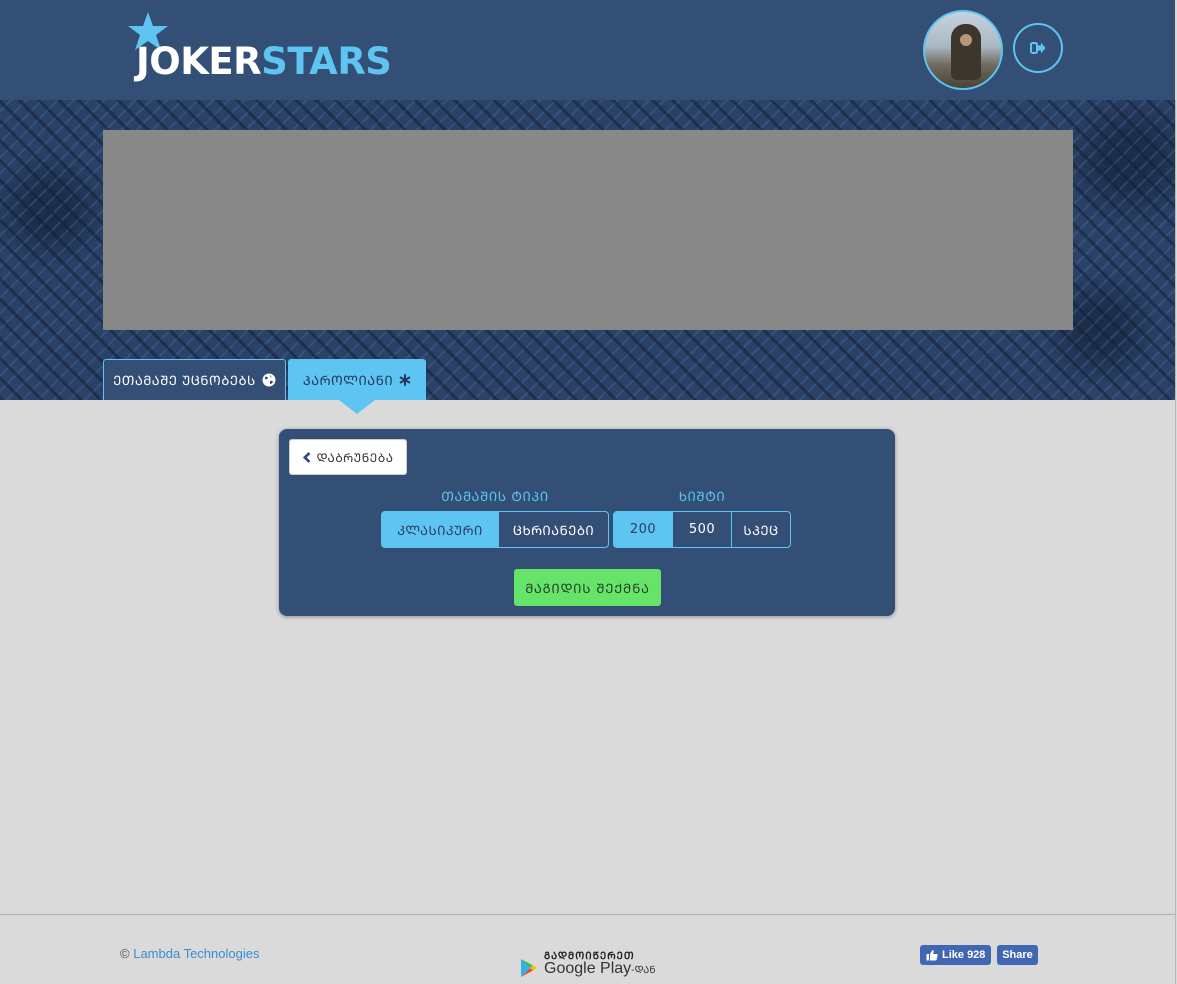 This screenshot has width=1177, height=984. What do you see at coordinates (702, 497) in the screenshot?
I see `bet-label: ᲮᲘᲨᲢᲘ` at bounding box center [702, 497].